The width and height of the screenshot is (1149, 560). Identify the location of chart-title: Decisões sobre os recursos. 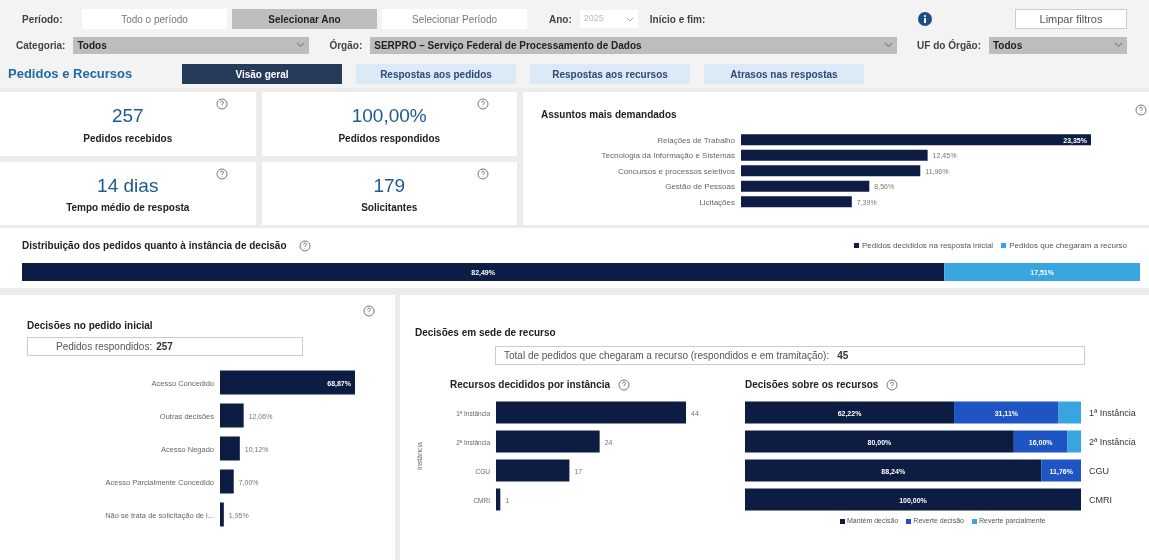
(812, 385).